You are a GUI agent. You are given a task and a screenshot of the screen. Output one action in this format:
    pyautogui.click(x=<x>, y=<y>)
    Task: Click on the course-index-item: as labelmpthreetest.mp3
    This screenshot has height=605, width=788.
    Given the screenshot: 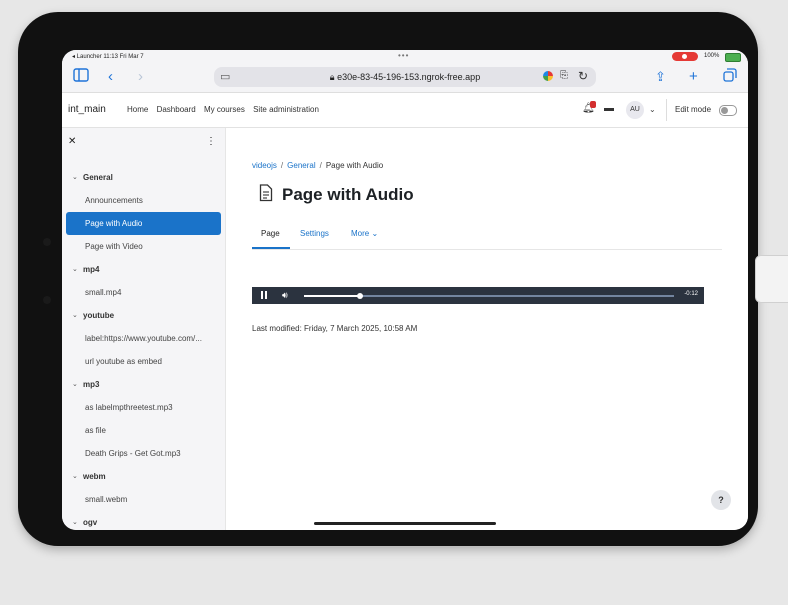 What is the action you would take?
    pyautogui.click(x=143, y=407)
    